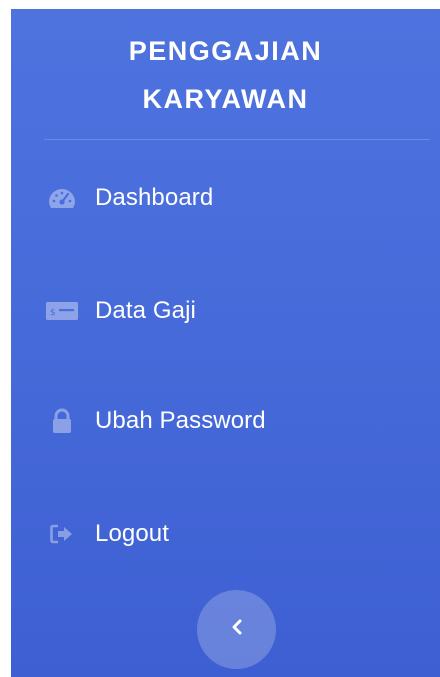  I want to click on chevron-left-icon, so click(237, 629).